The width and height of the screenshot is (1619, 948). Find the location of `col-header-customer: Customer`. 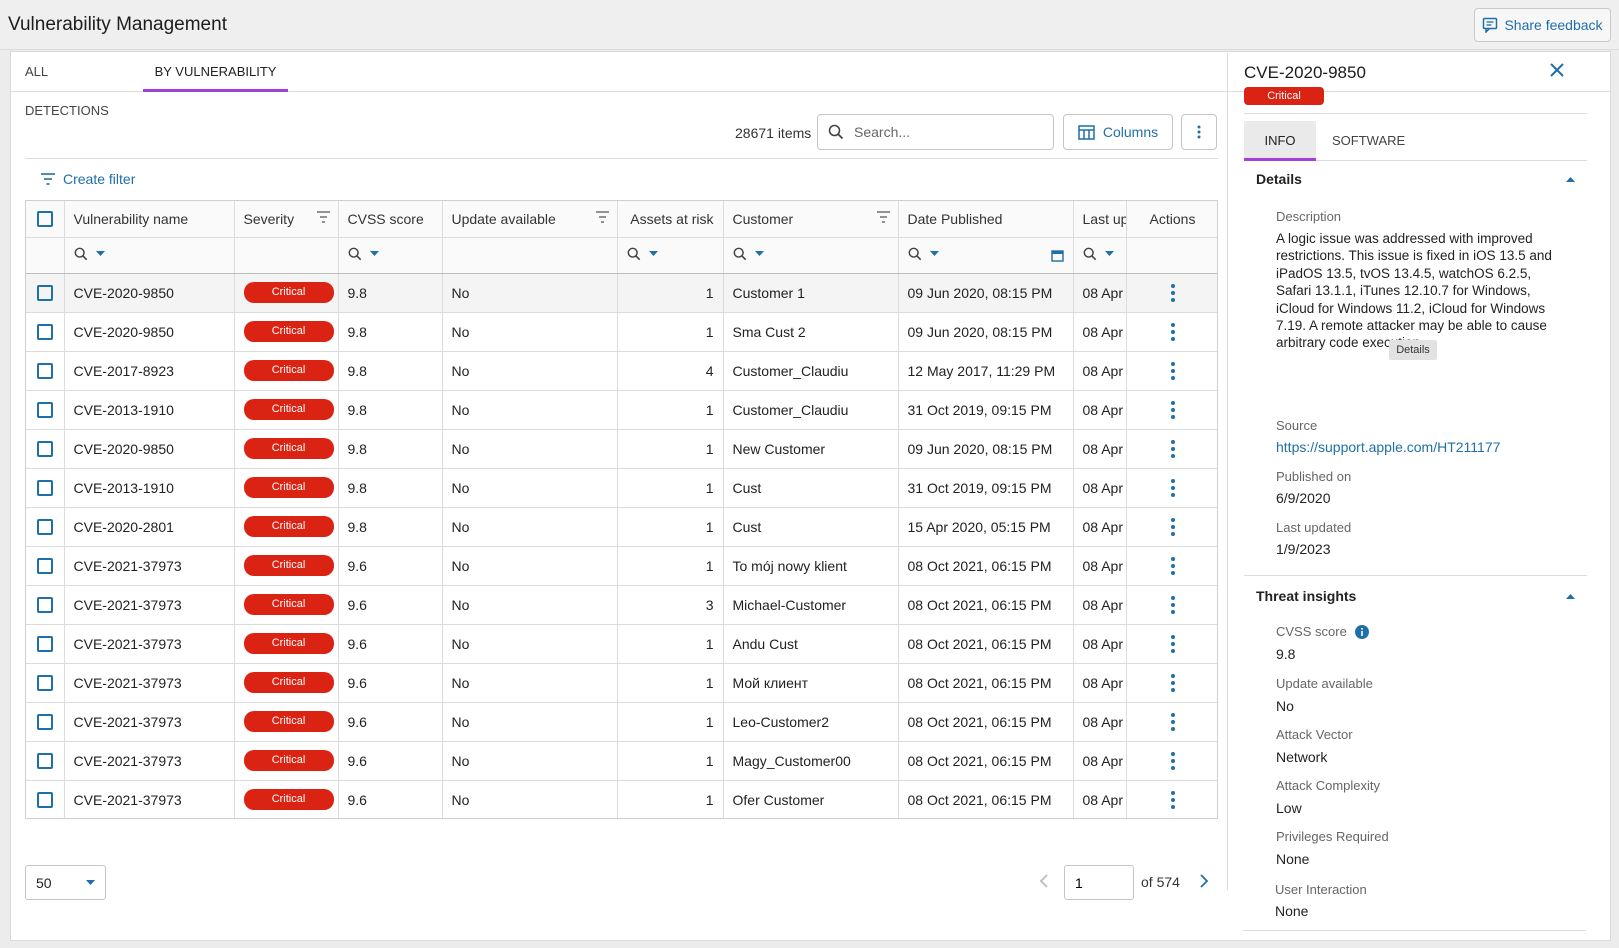

col-header-customer: Customer is located at coordinates (811, 219).